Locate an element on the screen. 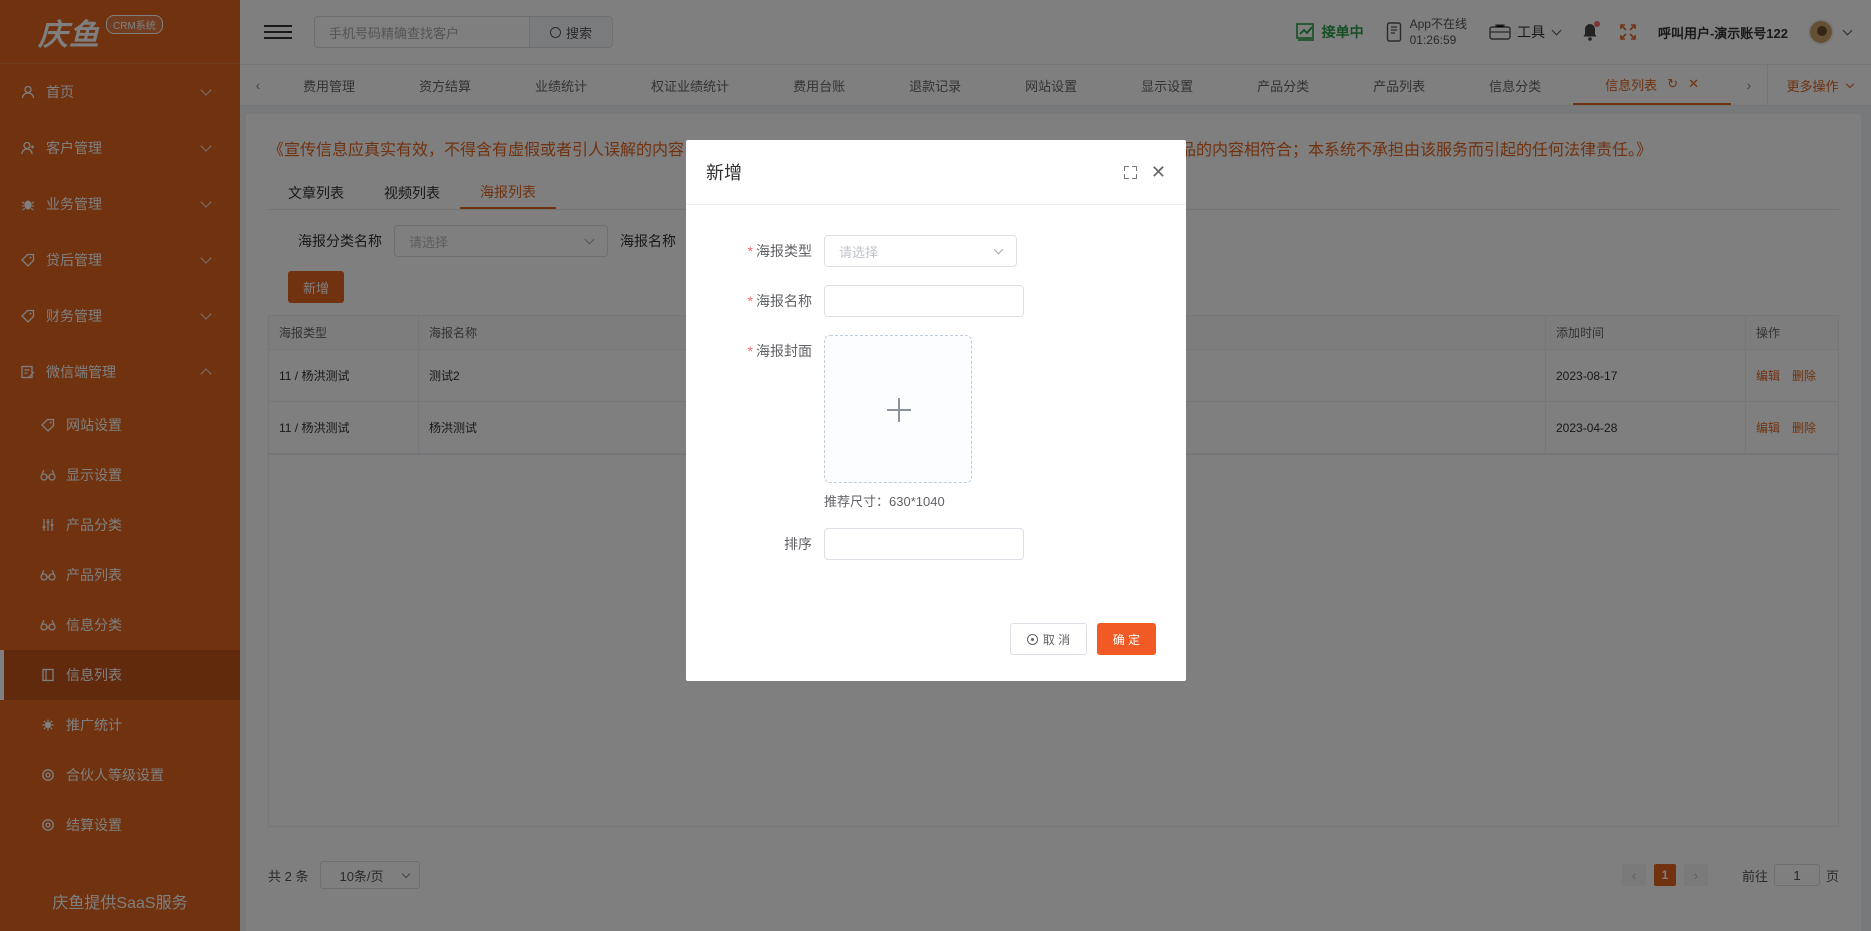 The image size is (1871, 931). form-row-cover: * 海报封面 推荐尺寸：630*1040 is located at coordinates (936, 422).